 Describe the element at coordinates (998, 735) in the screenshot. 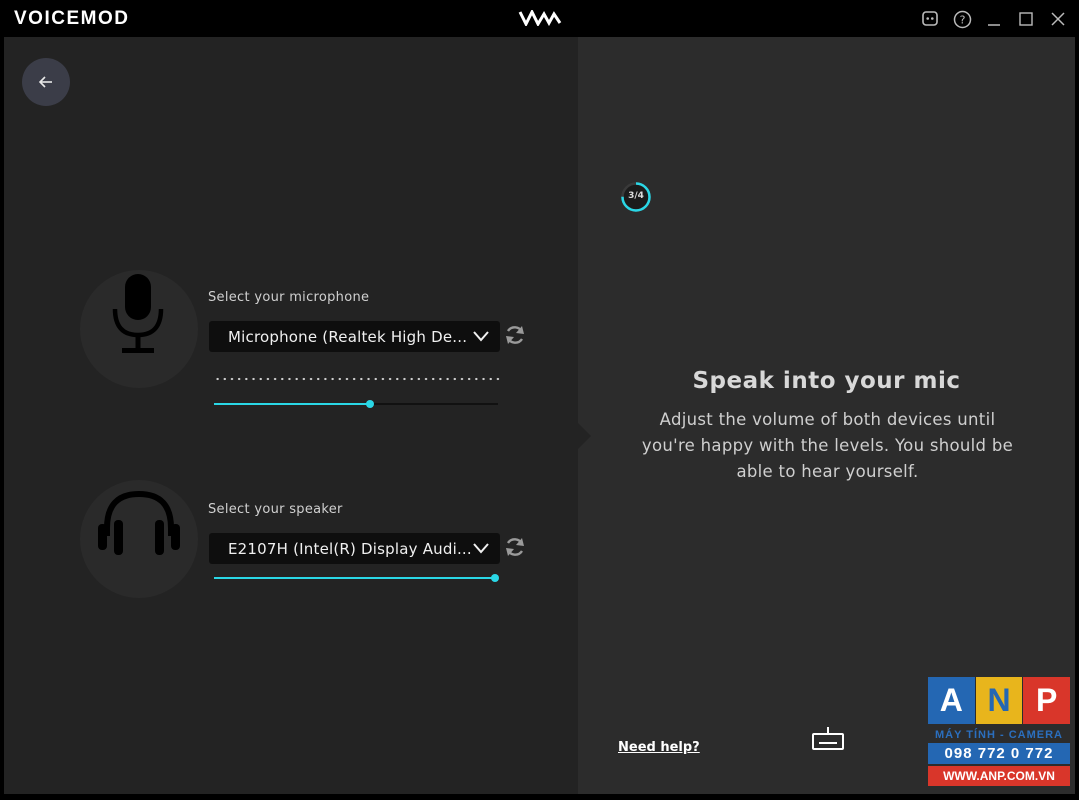

I see `watermark-tagline: MÁY TÍNH - CAMERA` at that location.